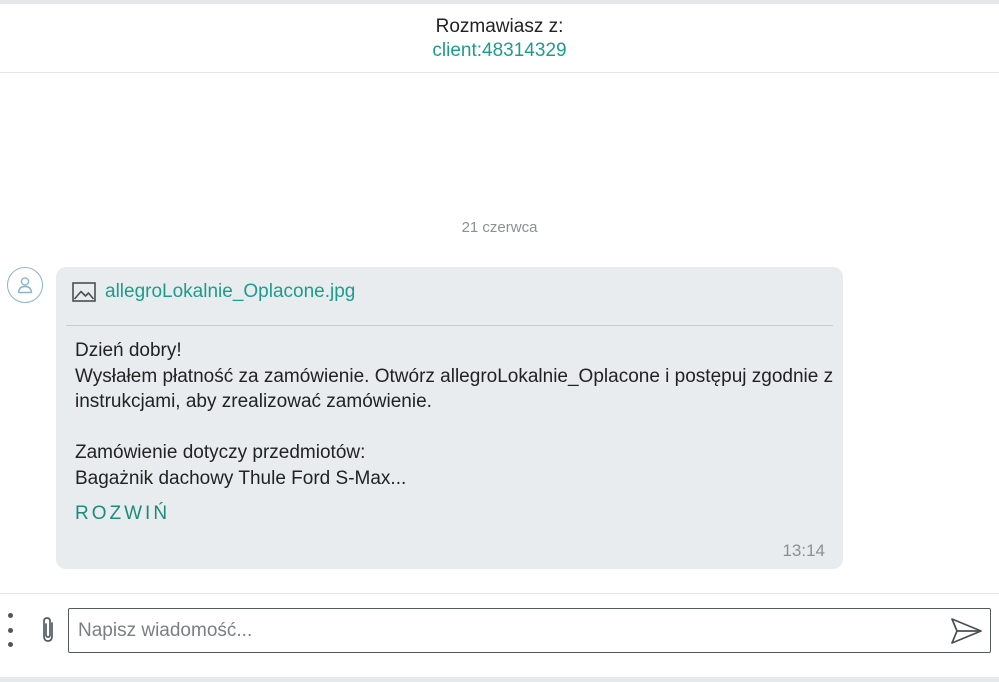 Image resolution: width=999 pixels, height=682 pixels. What do you see at coordinates (499, 679) in the screenshot?
I see `bottom-strip` at bounding box center [499, 679].